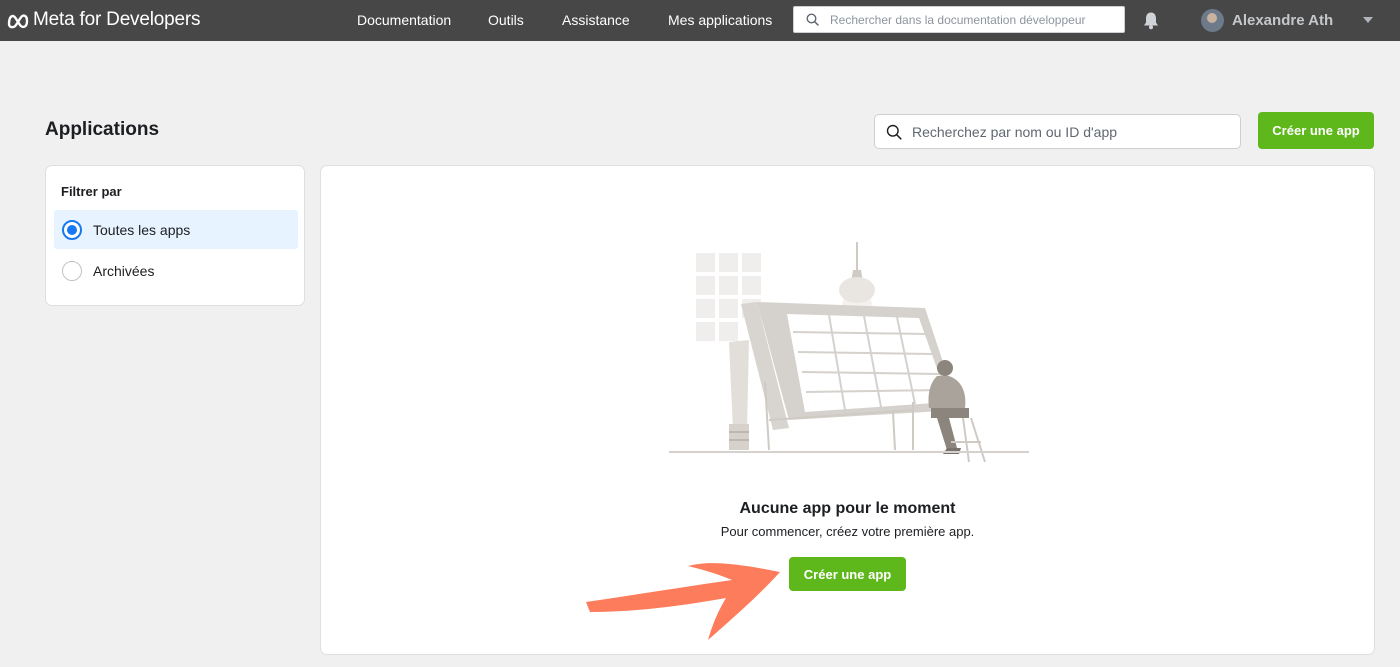 The height and width of the screenshot is (667, 1400). What do you see at coordinates (847, 574) in the screenshot?
I see `create-first-app-button: Créer une app` at bounding box center [847, 574].